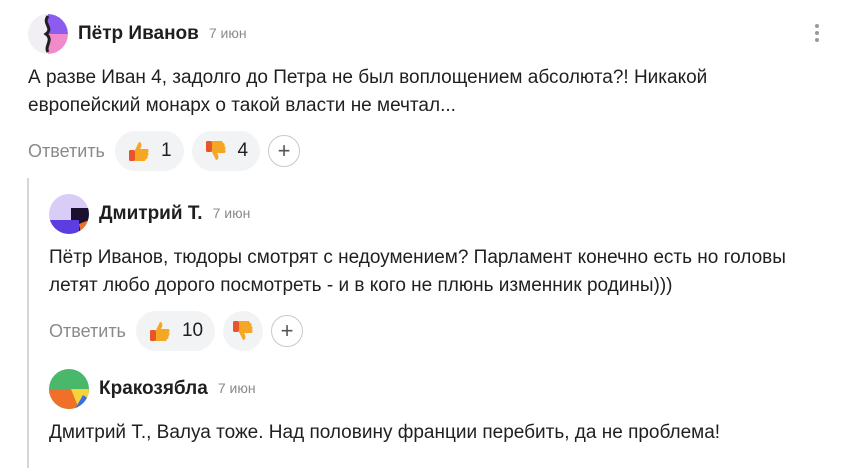 This screenshot has height=468, width=843. Describe the element at coordinates (243, 150) in the screenshot. I see `dislike-count: 4` at that location.